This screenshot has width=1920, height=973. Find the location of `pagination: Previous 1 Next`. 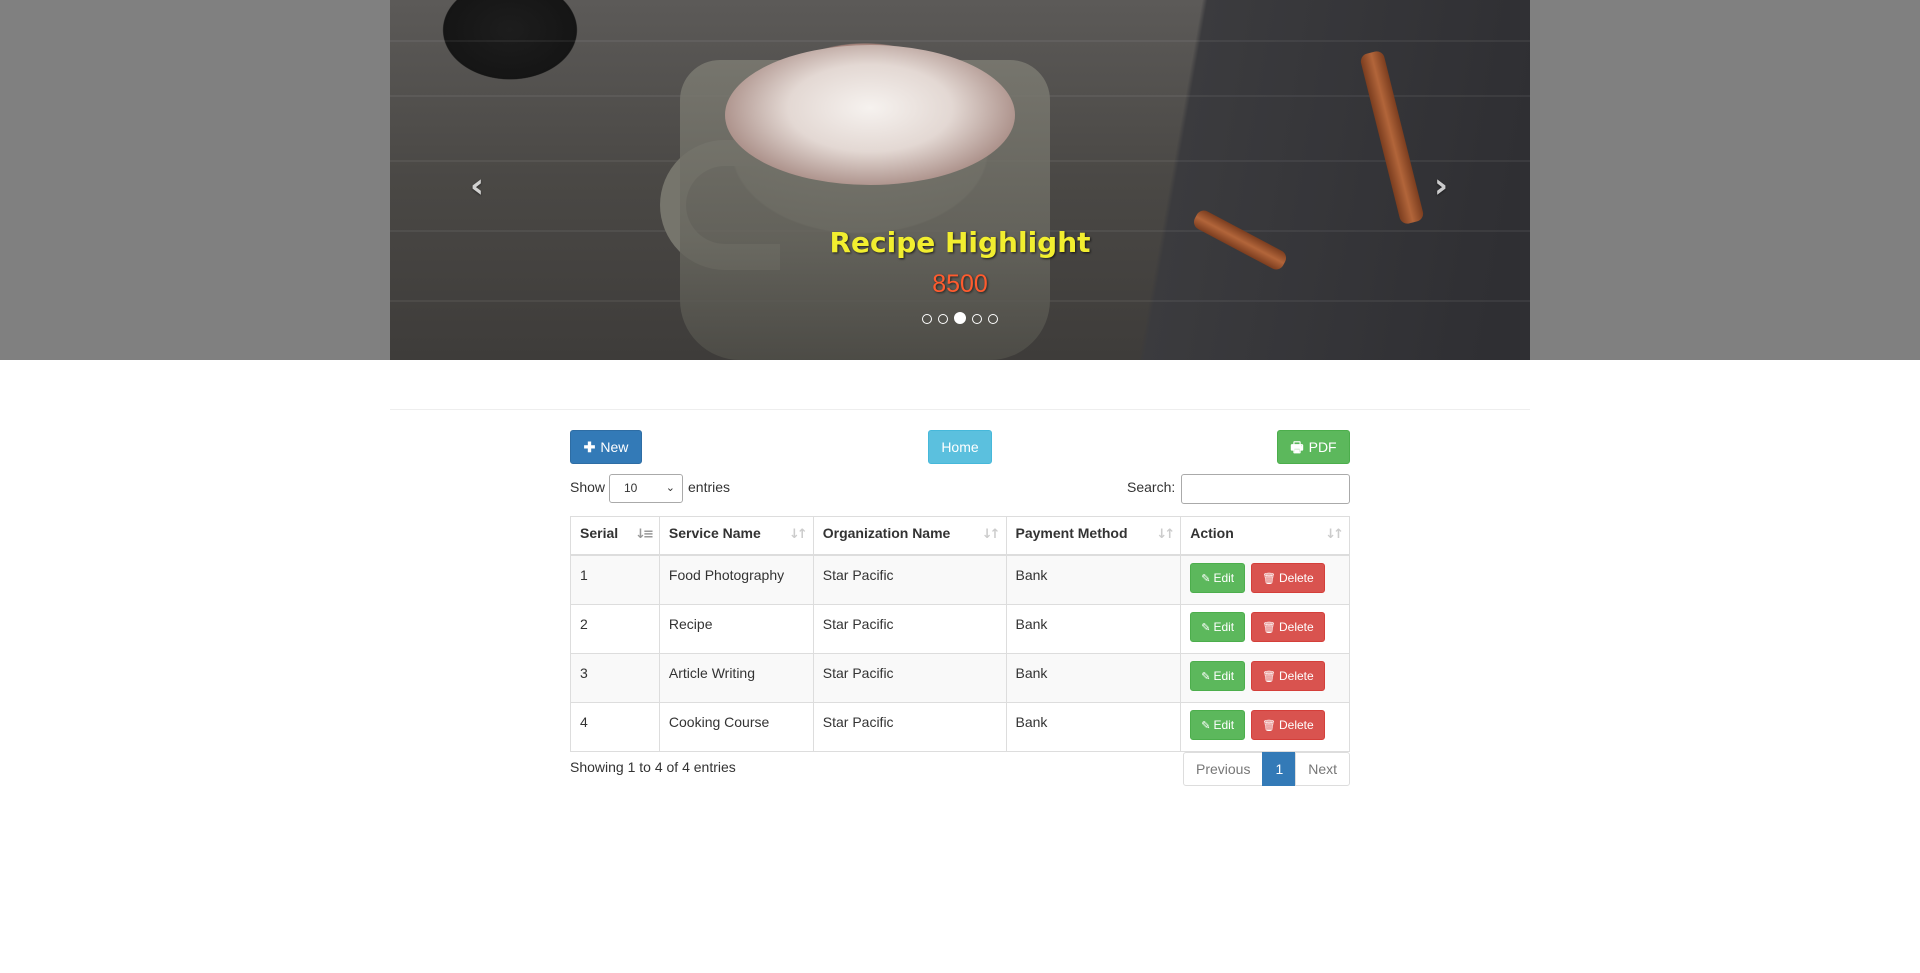

pagination: Previous 1 Next is located at coordinates (1267, 769).